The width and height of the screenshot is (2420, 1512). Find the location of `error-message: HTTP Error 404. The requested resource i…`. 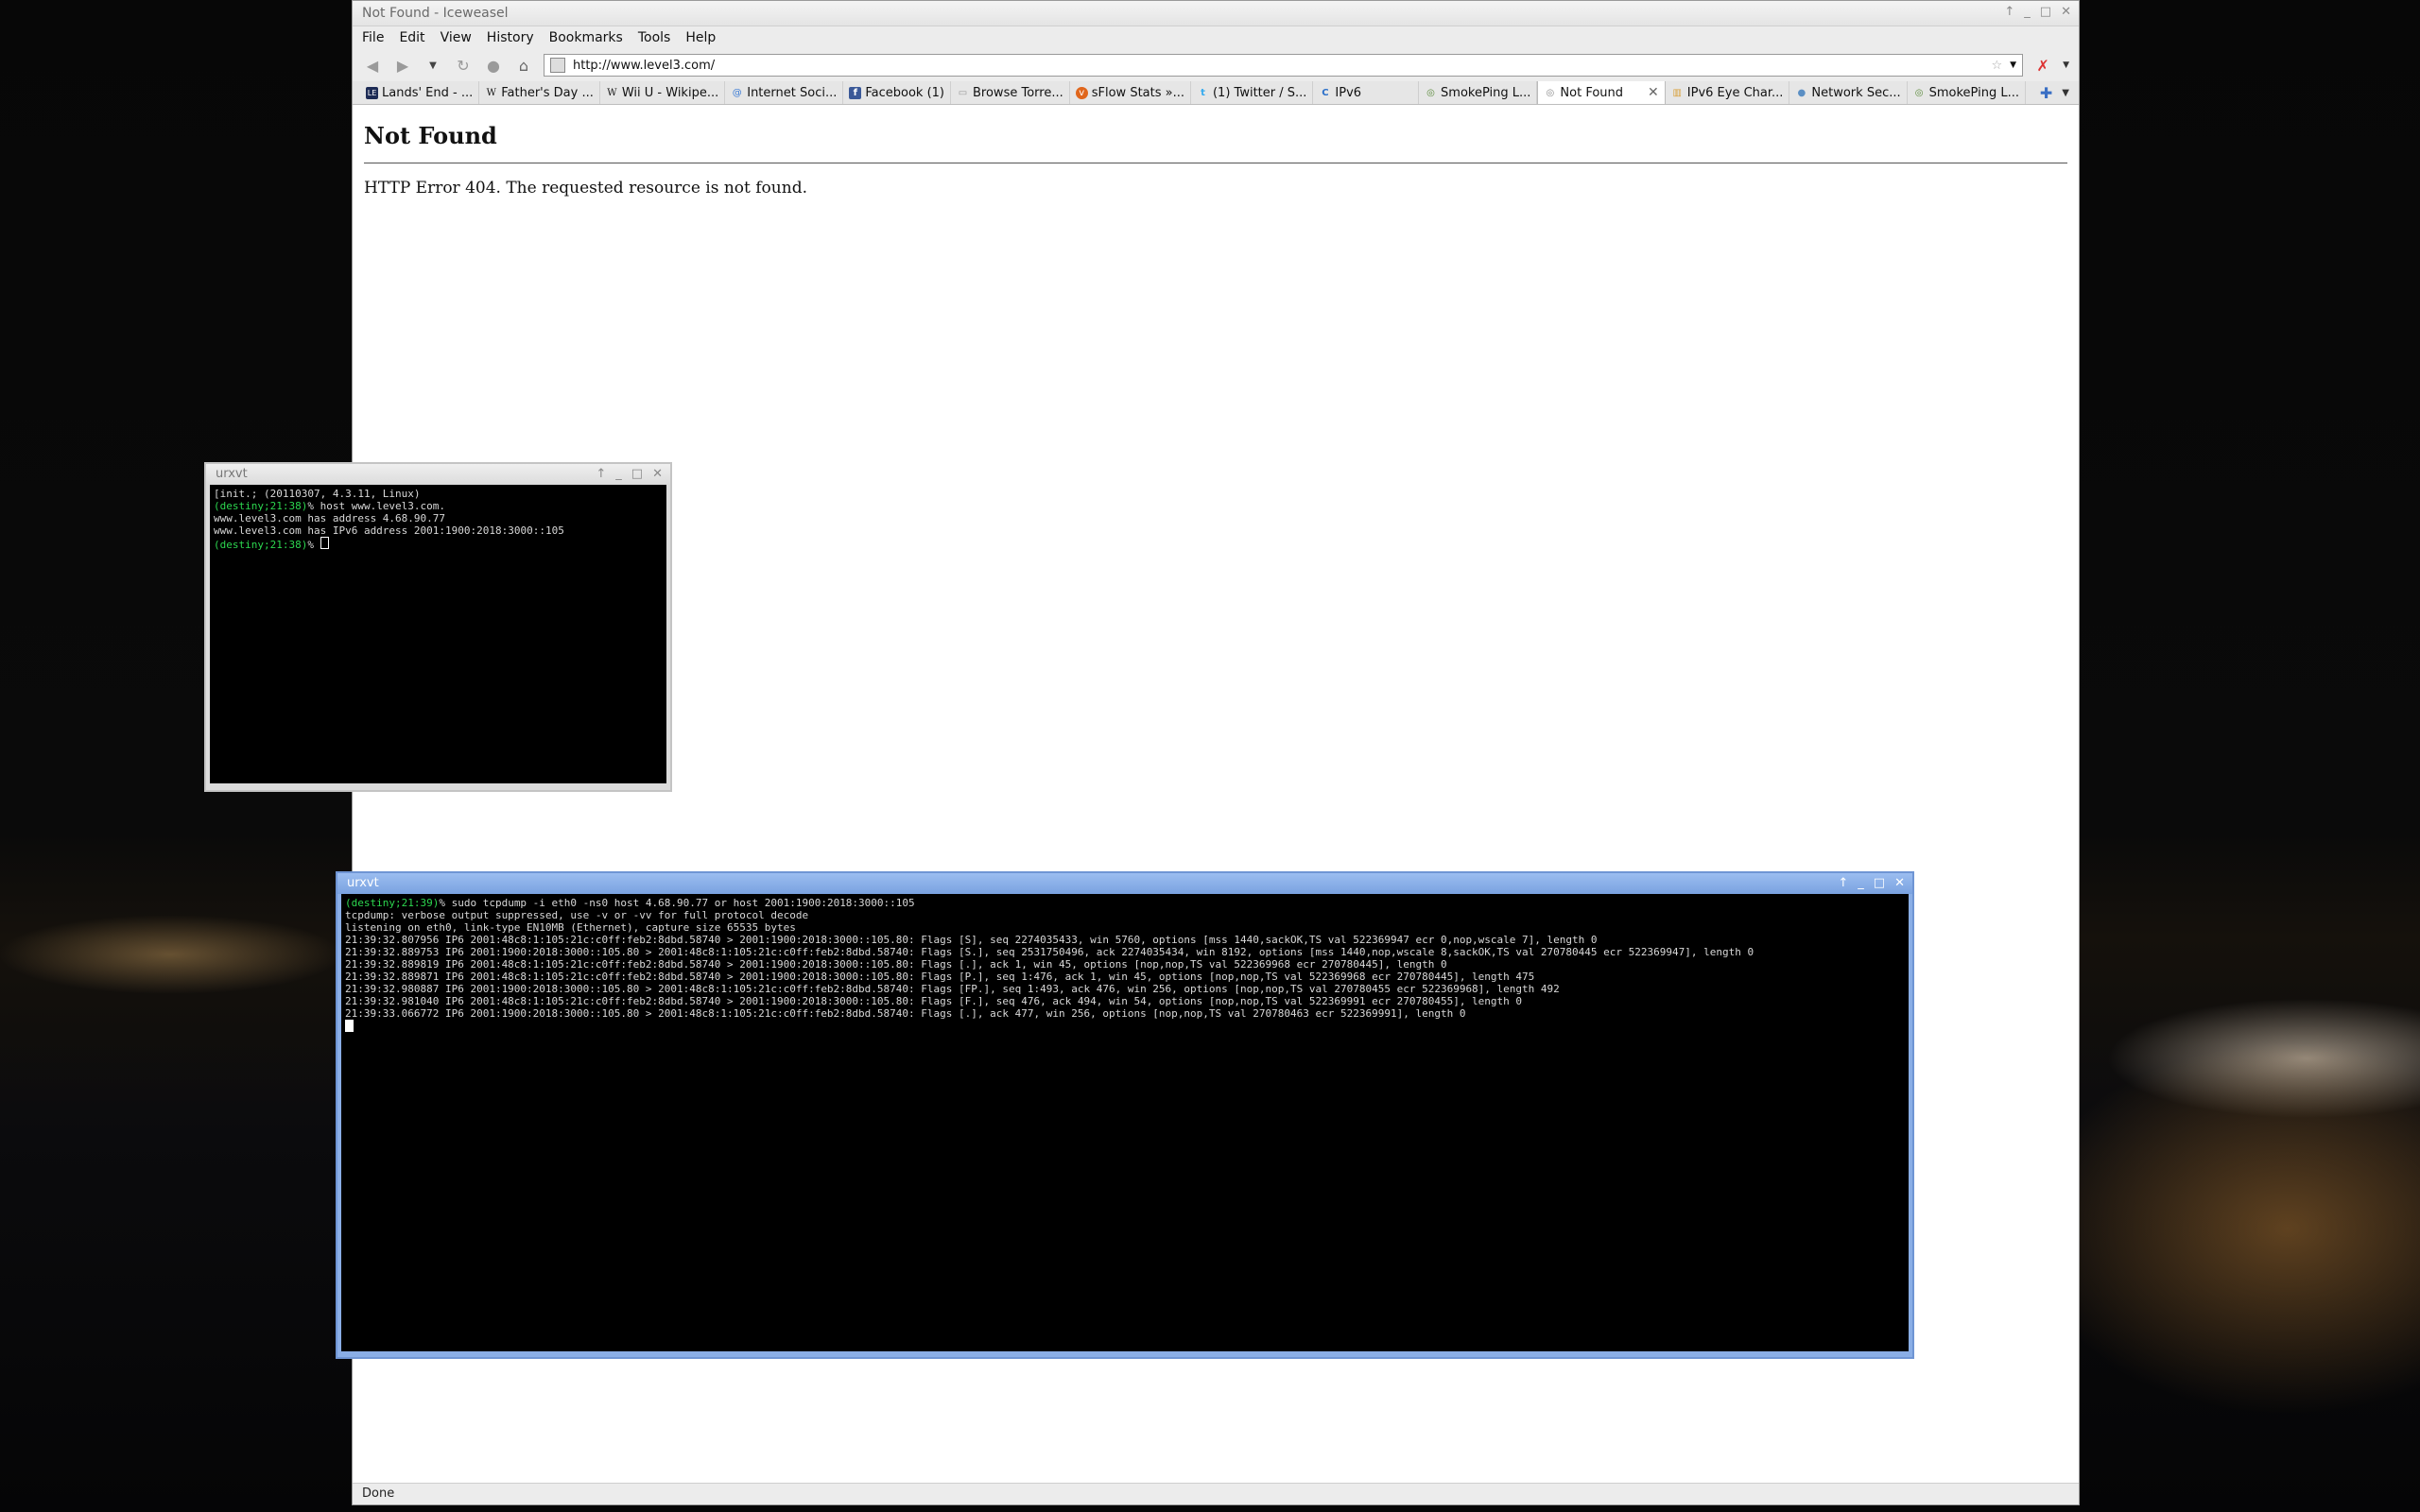

error-message: HTTP Error 404. The requested resource i… is located at coordinates (585, 188).